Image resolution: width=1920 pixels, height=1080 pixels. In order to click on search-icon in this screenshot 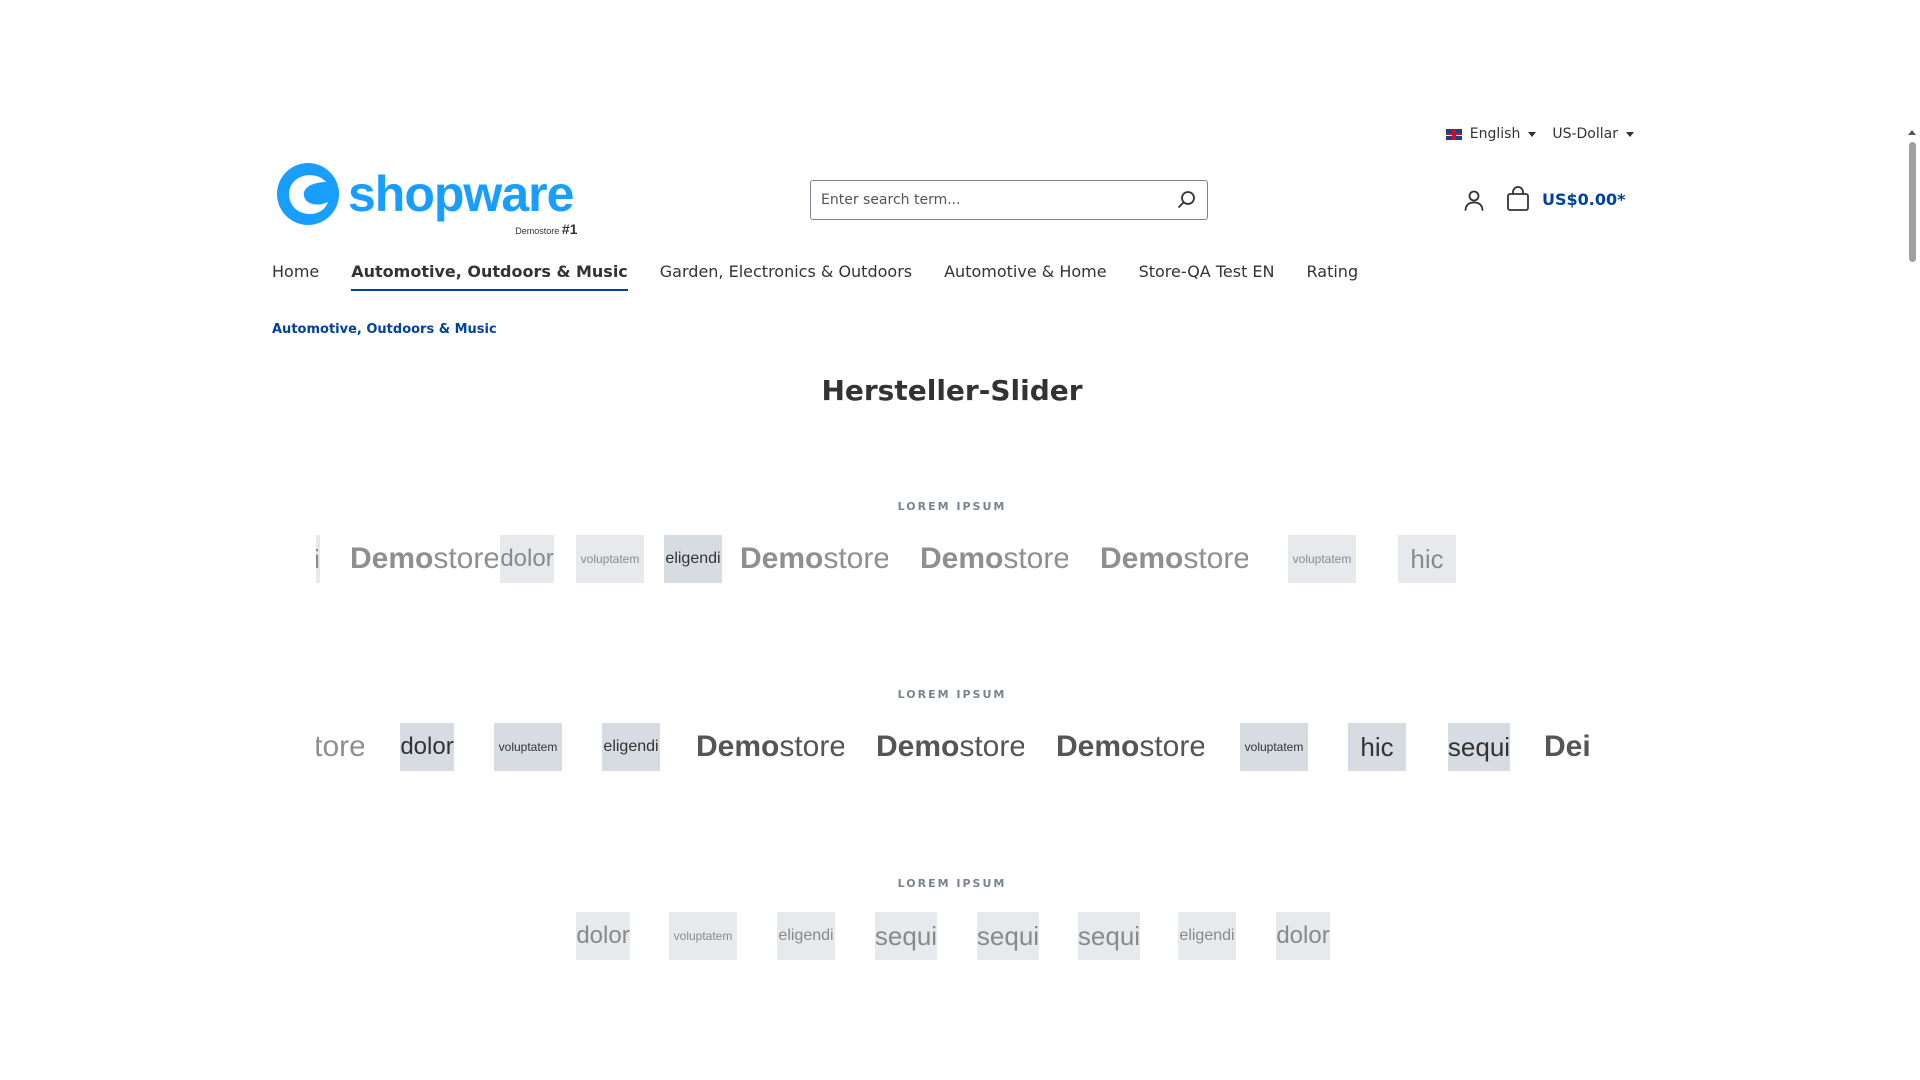, I will do `click(1186, 199)`.